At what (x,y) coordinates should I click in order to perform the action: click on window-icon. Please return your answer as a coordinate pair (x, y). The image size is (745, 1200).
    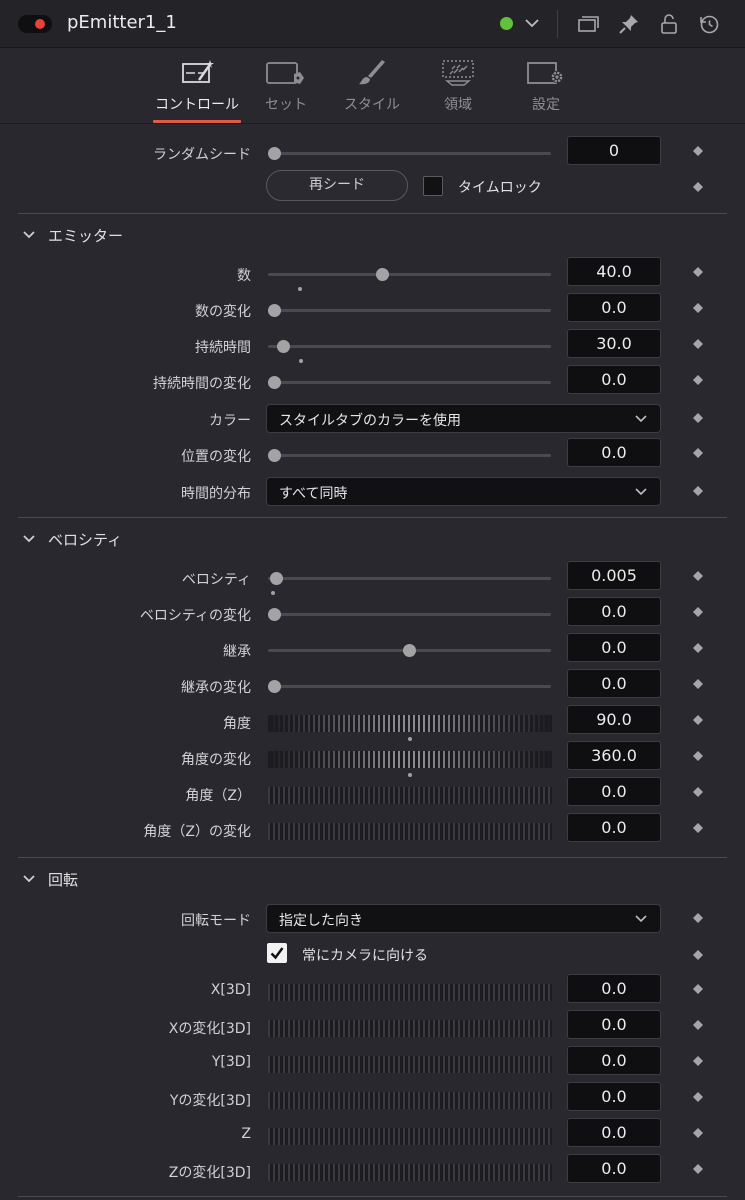
    Looking at the image, I should click on (588, 24).